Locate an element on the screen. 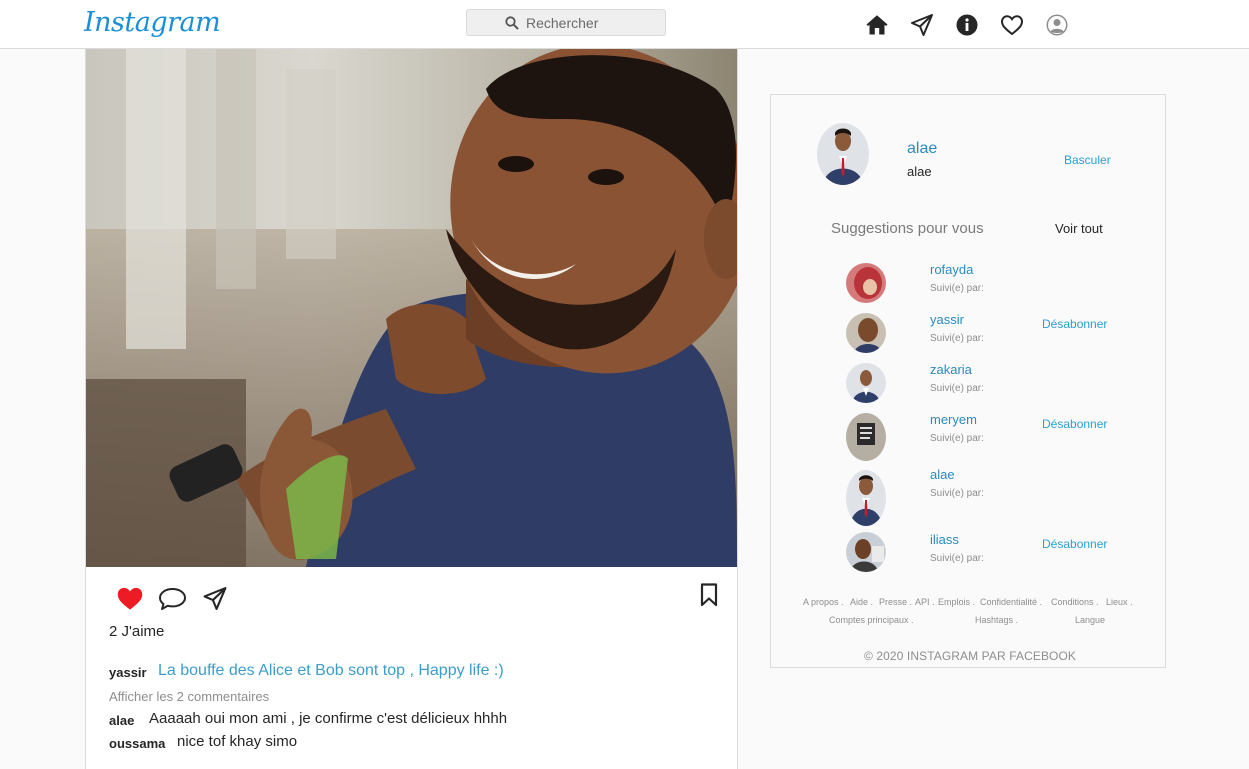 This screenshot has height=769, width=1249. share-icon is located at coordinates (215, 598).